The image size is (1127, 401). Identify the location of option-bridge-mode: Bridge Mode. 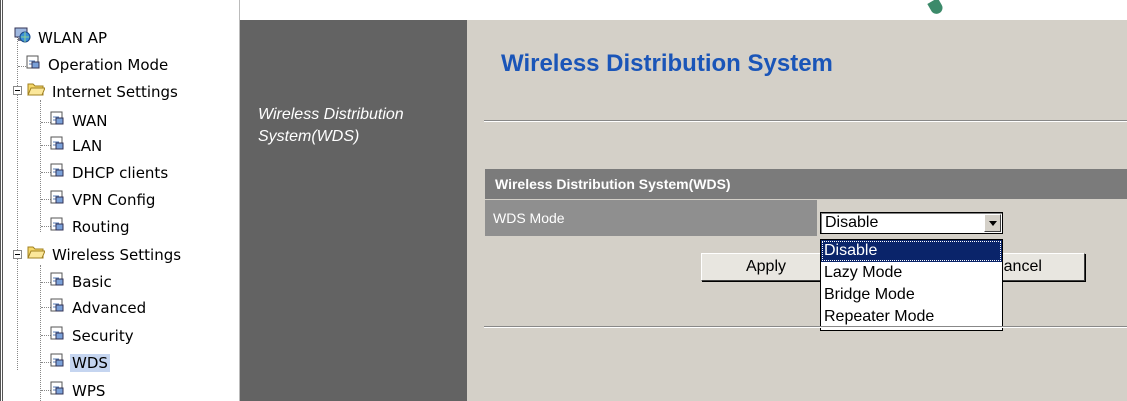
(911, 295).